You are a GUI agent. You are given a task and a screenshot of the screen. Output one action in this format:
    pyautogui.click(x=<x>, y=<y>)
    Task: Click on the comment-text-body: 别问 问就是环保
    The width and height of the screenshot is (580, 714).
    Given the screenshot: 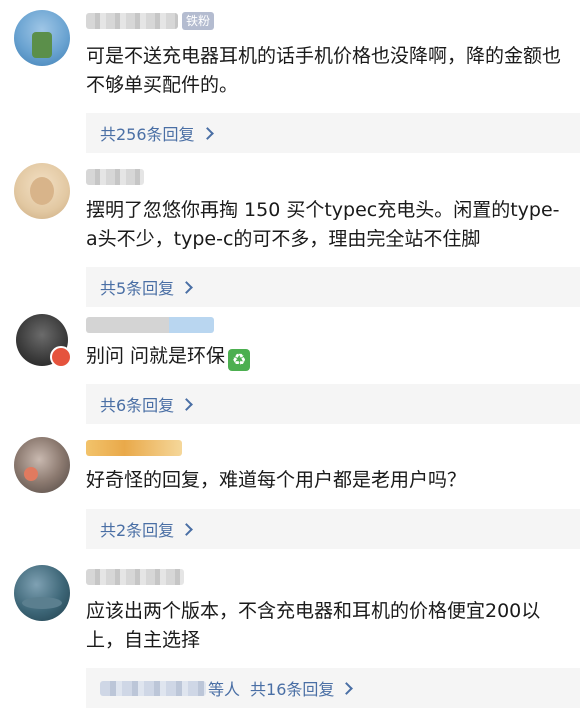 What is the action you would take?
    pyautogui.click(x=156, y=356)
    